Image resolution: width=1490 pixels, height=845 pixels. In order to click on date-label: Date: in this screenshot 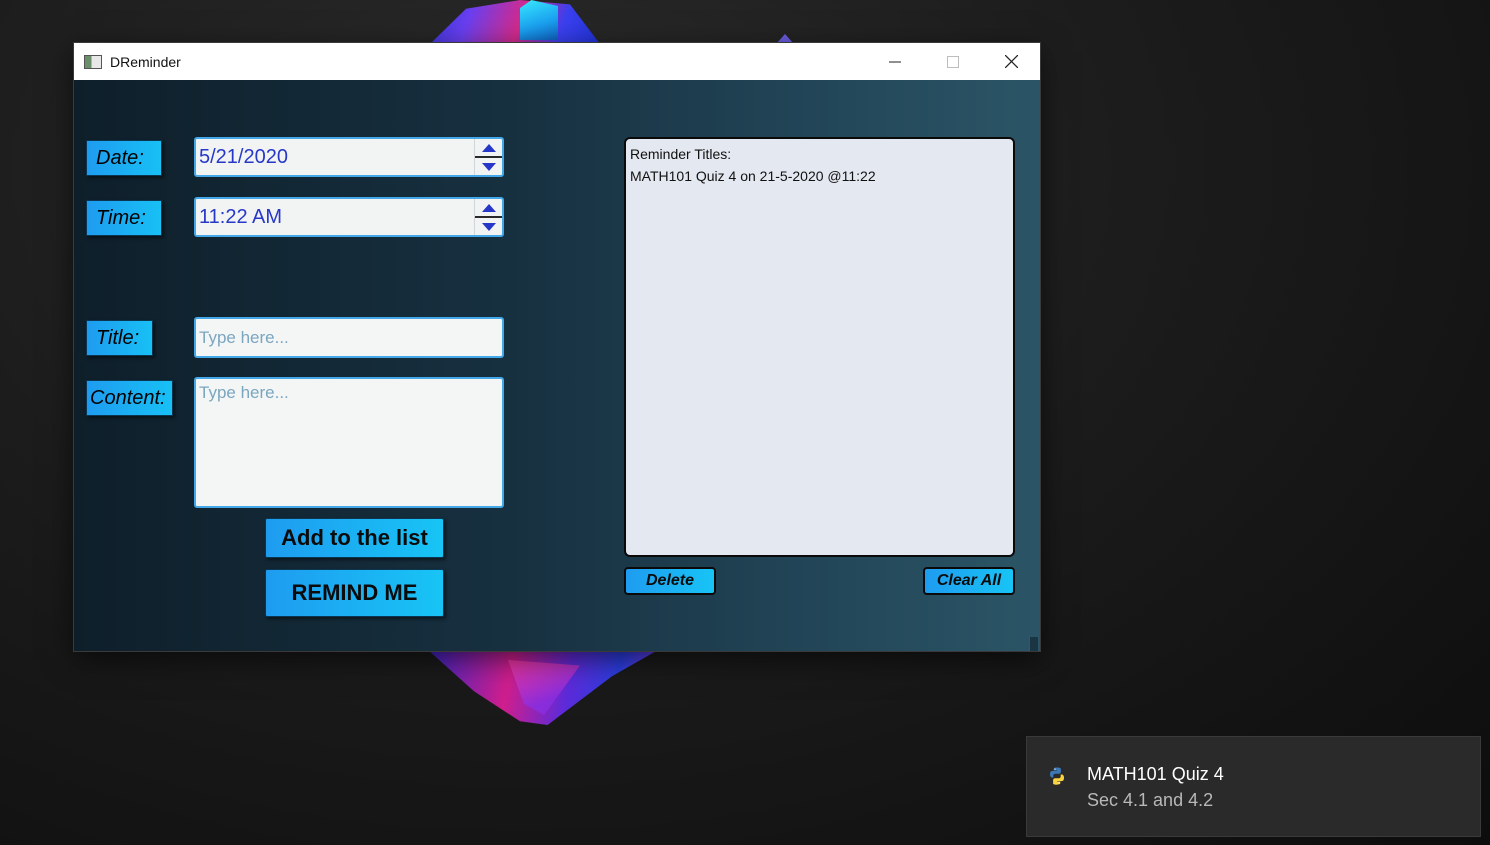, I will do `click(124, 158)`.